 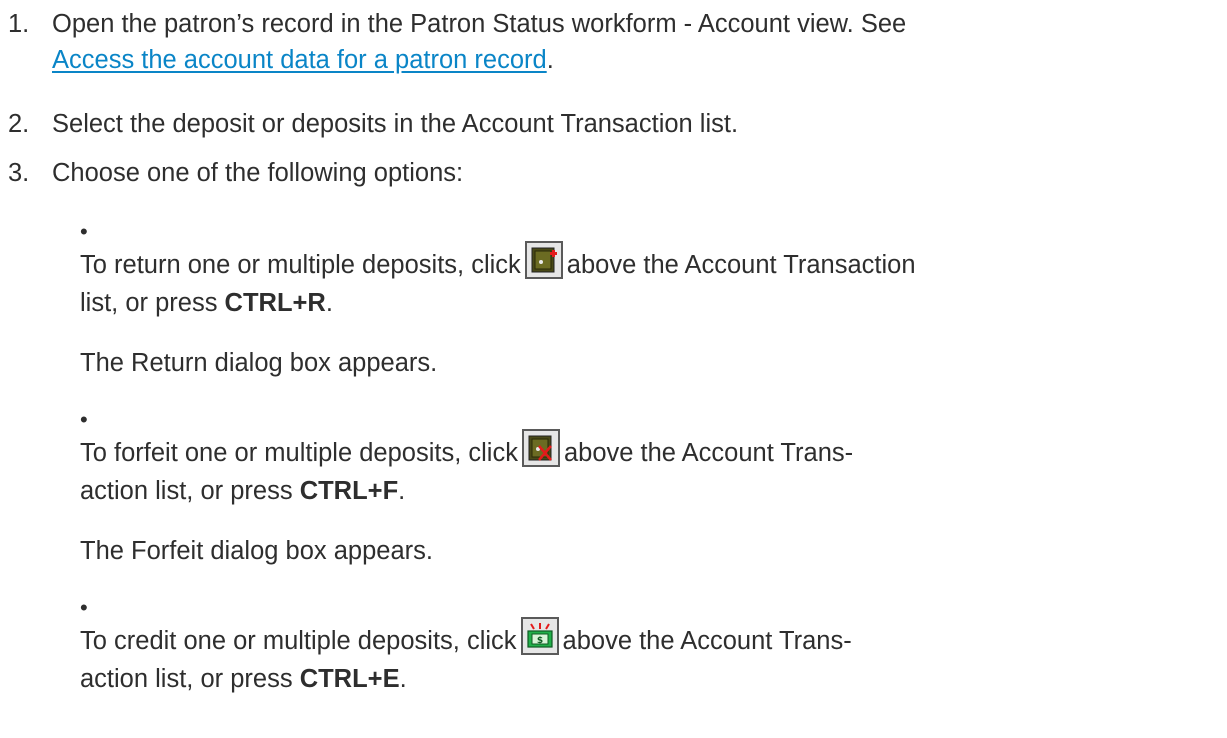 I want to click on step-number: 1., so click(x=19, y=24).